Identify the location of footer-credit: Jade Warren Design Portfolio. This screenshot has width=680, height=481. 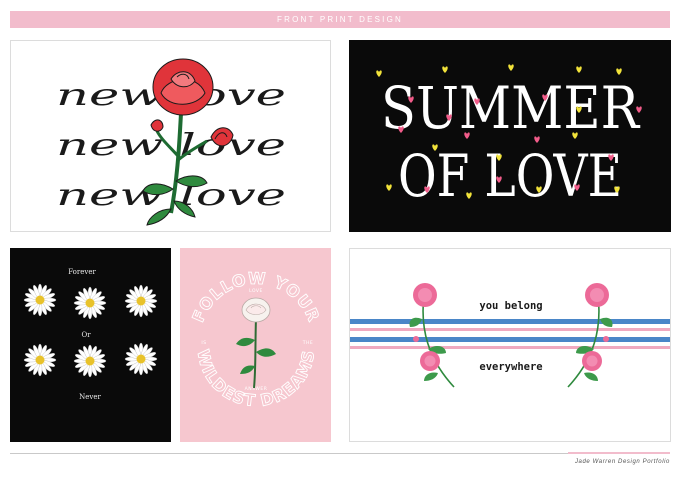
(622, 462).